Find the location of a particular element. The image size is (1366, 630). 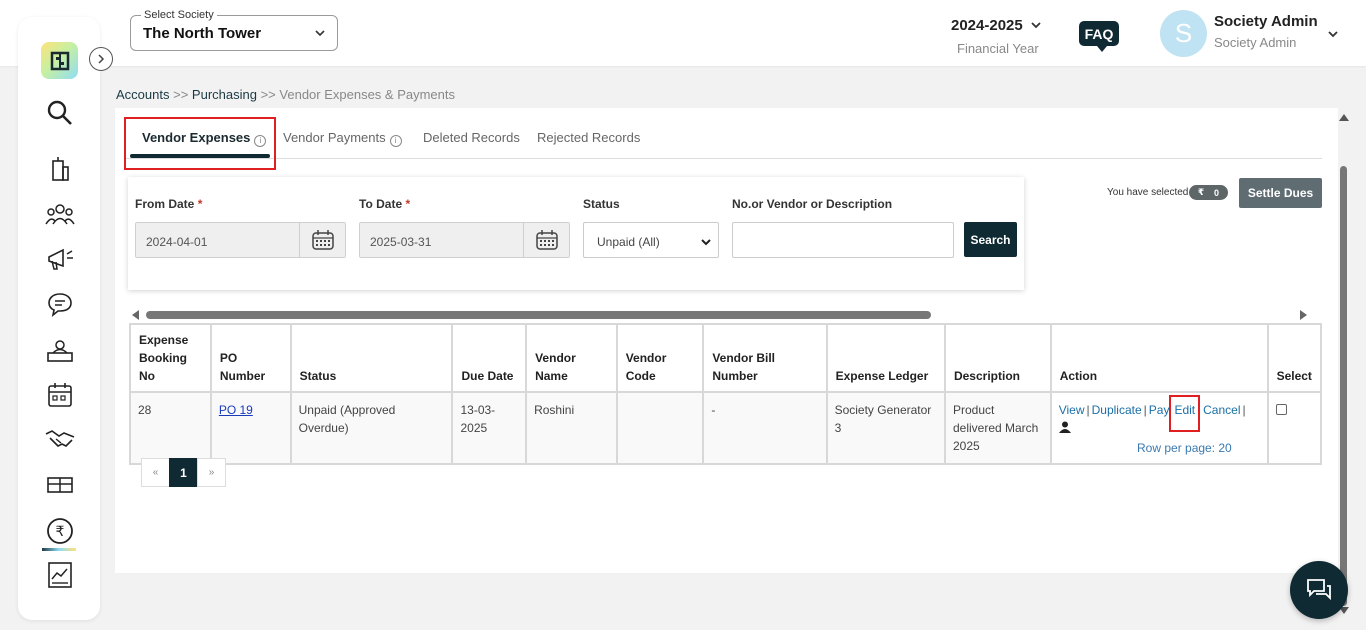

pagination: « 1 » is located at coordinates (183, 472).